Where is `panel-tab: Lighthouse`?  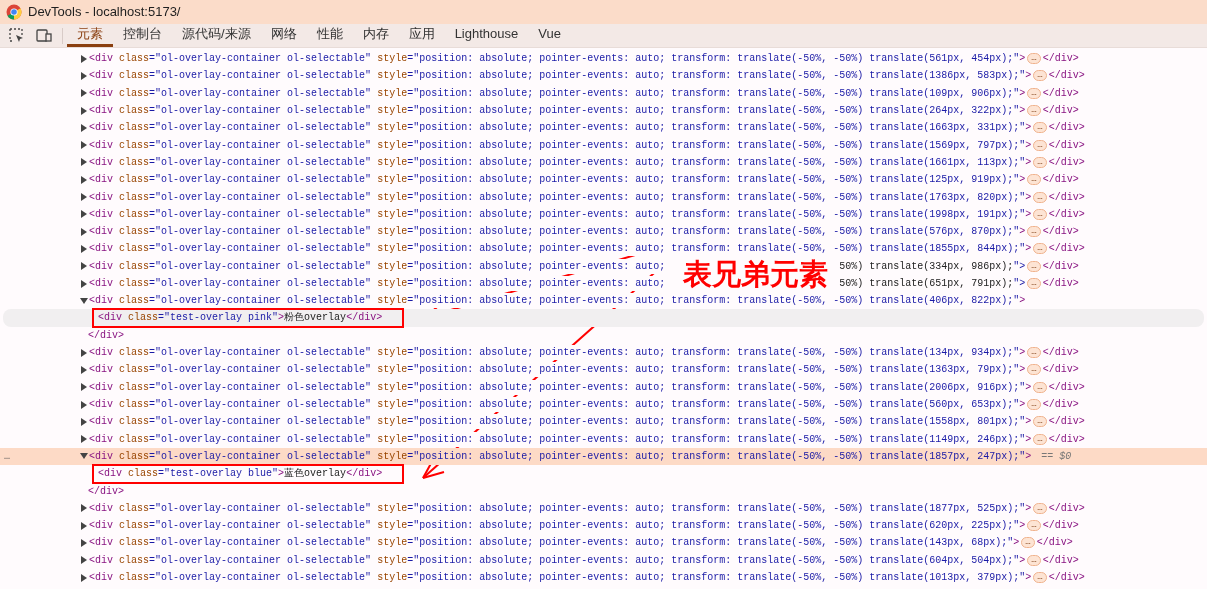 panel-tab: Lighthouse is located at coordinates (486, 35).